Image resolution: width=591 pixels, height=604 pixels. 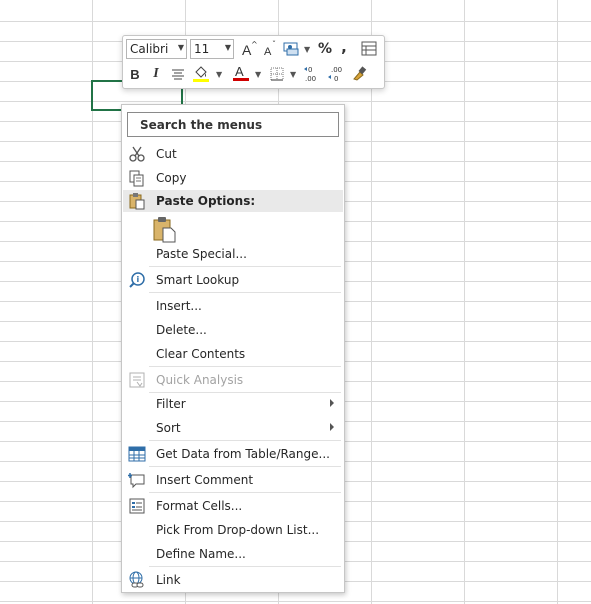 I want to click on font-color-button: A, so click(x=241, y=73).